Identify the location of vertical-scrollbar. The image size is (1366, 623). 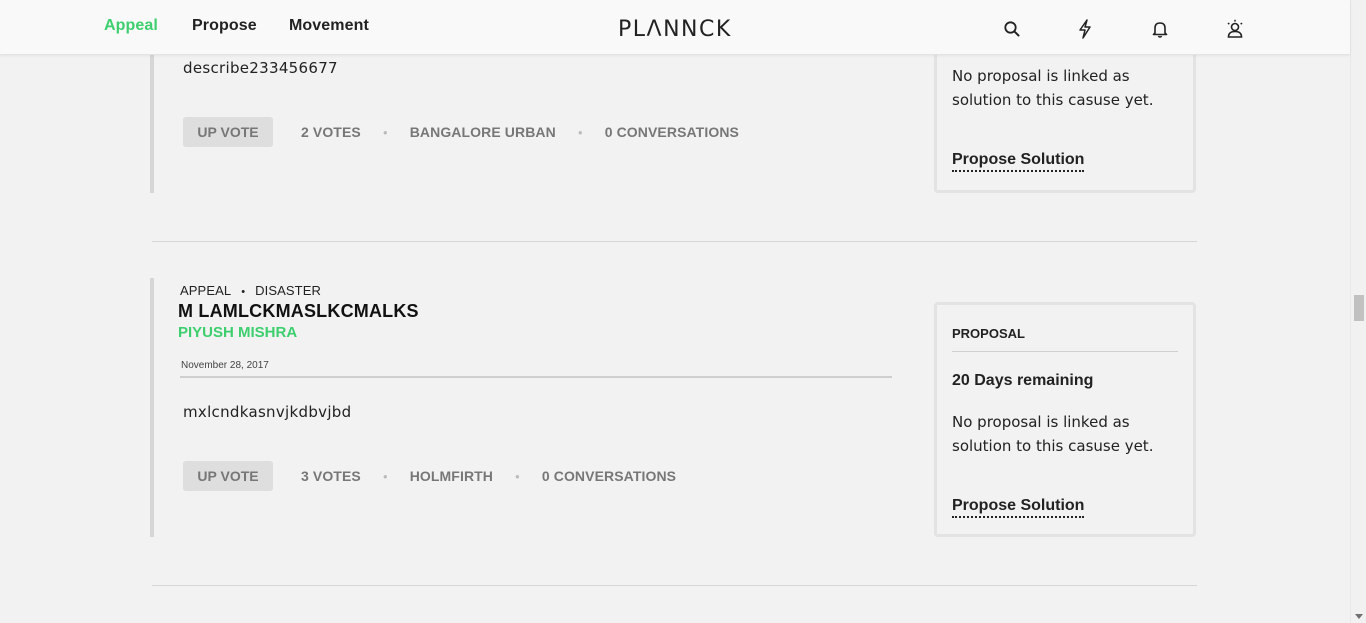
(1358, 311).